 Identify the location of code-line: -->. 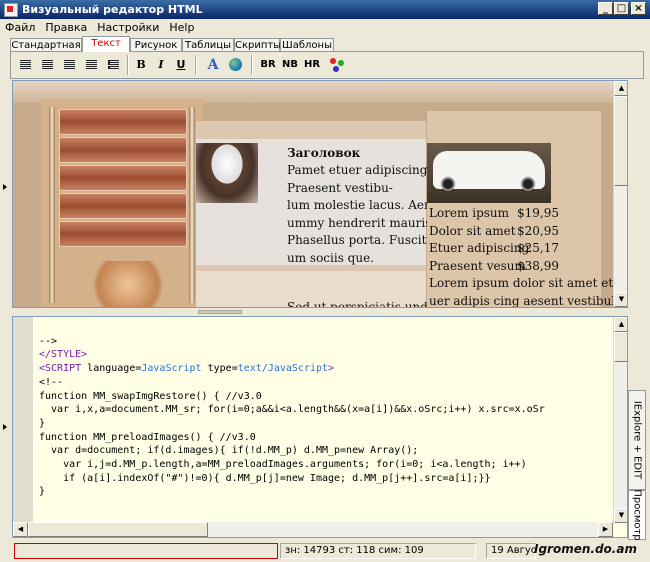
(48, 341).